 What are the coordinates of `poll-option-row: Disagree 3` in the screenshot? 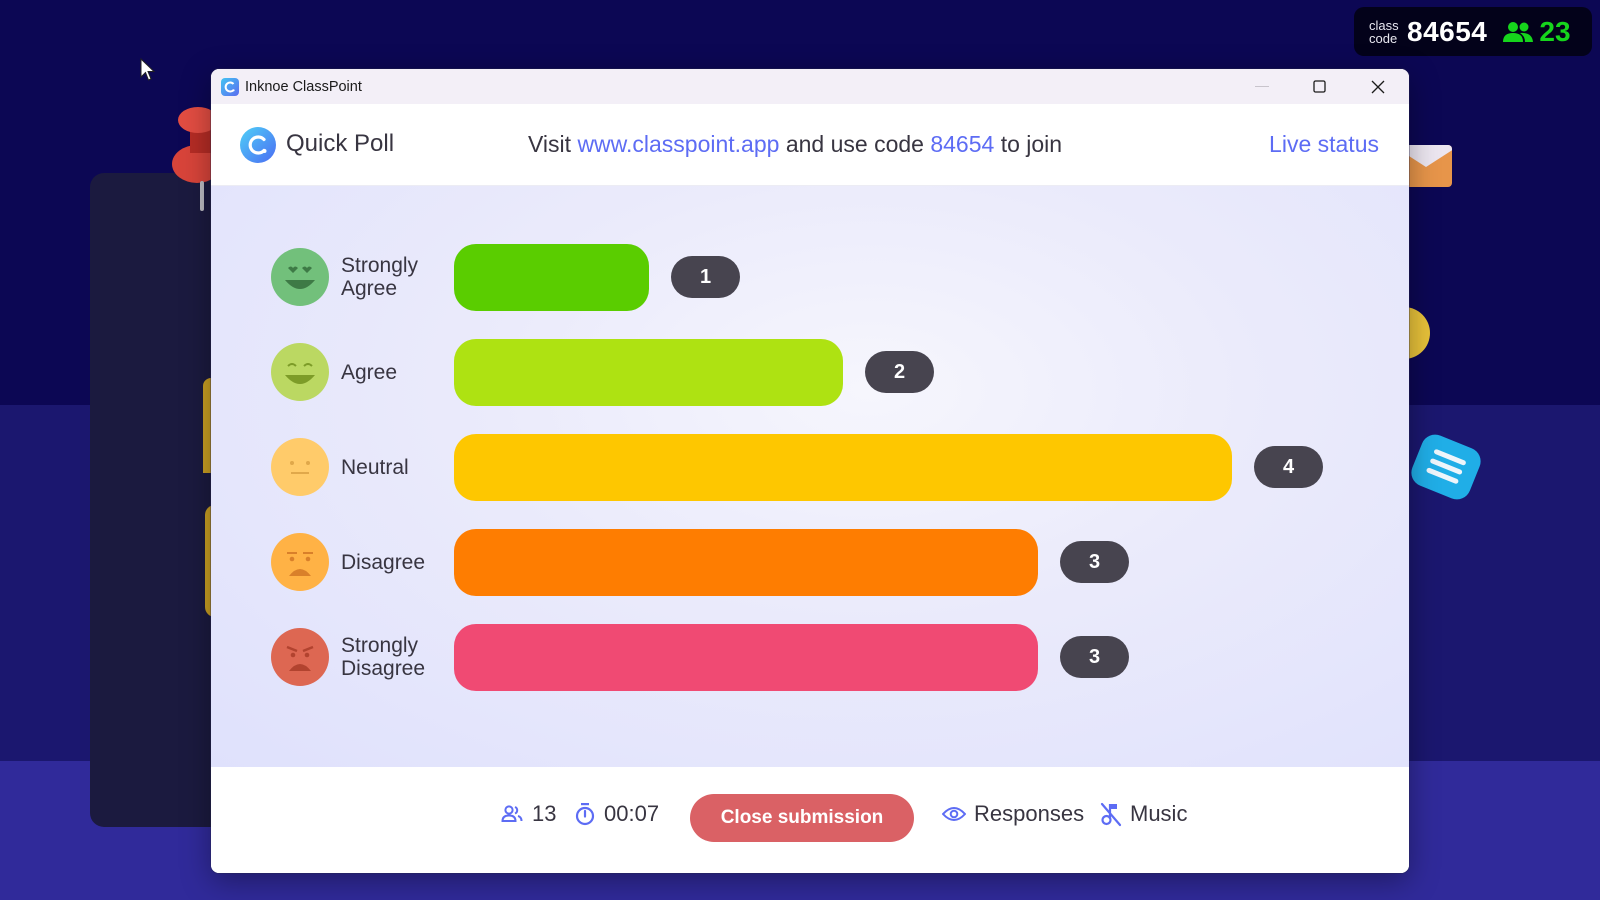 It's located at (810, 562).